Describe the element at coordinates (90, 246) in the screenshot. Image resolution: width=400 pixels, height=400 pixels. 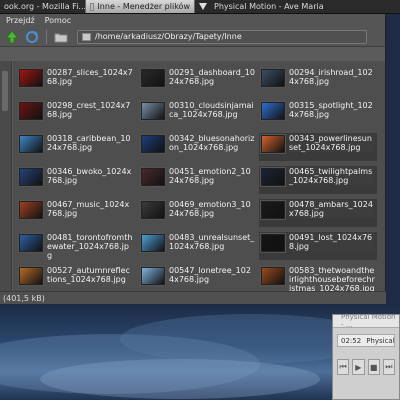
I see `file-name: 00481_torontofromthewater_1024x768.jpg` at that location.